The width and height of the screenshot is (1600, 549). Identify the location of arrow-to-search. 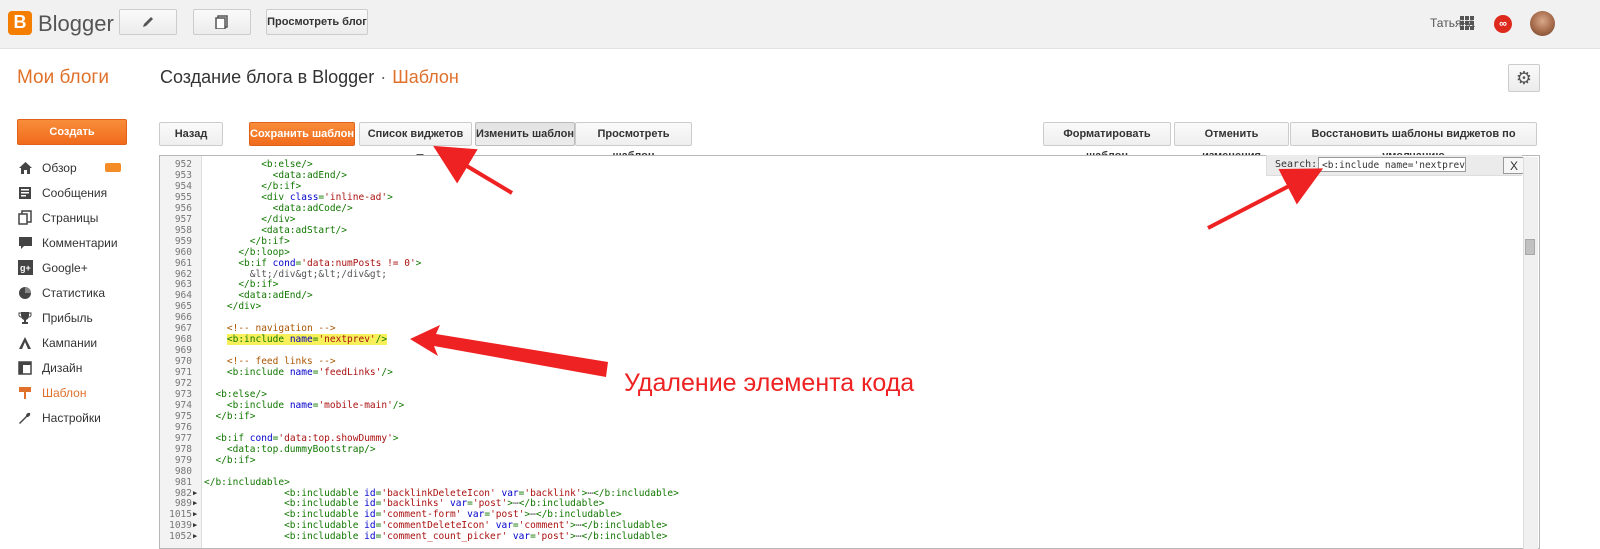
(1265, 199).